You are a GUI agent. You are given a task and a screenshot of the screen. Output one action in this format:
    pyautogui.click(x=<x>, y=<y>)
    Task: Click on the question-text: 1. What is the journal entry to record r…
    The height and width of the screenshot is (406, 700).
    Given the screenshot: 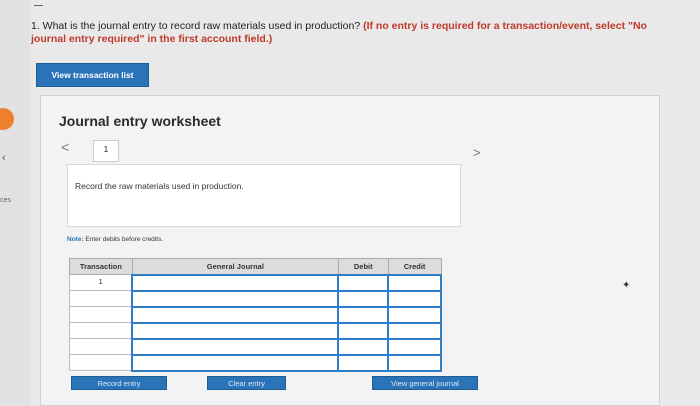 What is the action you would take?
    pyautogui.click(x=356, y=33)
    